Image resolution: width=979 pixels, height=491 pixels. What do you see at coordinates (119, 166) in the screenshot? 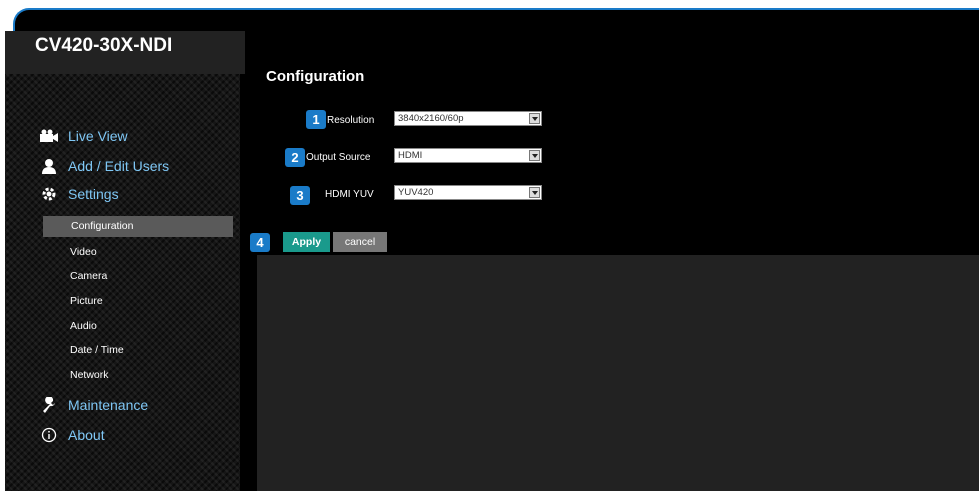
I see `nav-add-edit-users-label: Add / Edit Users` at bounding box center [119, 166].